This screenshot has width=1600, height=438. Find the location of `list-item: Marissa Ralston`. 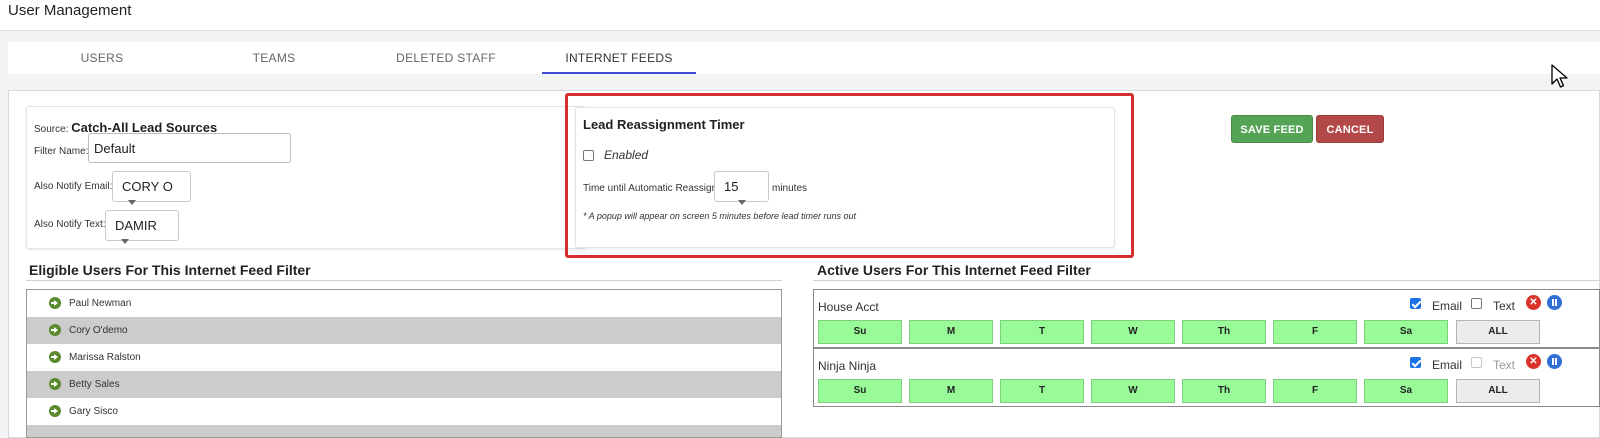

list-item: Marissa Ralston is located at coordinates (404, 357).